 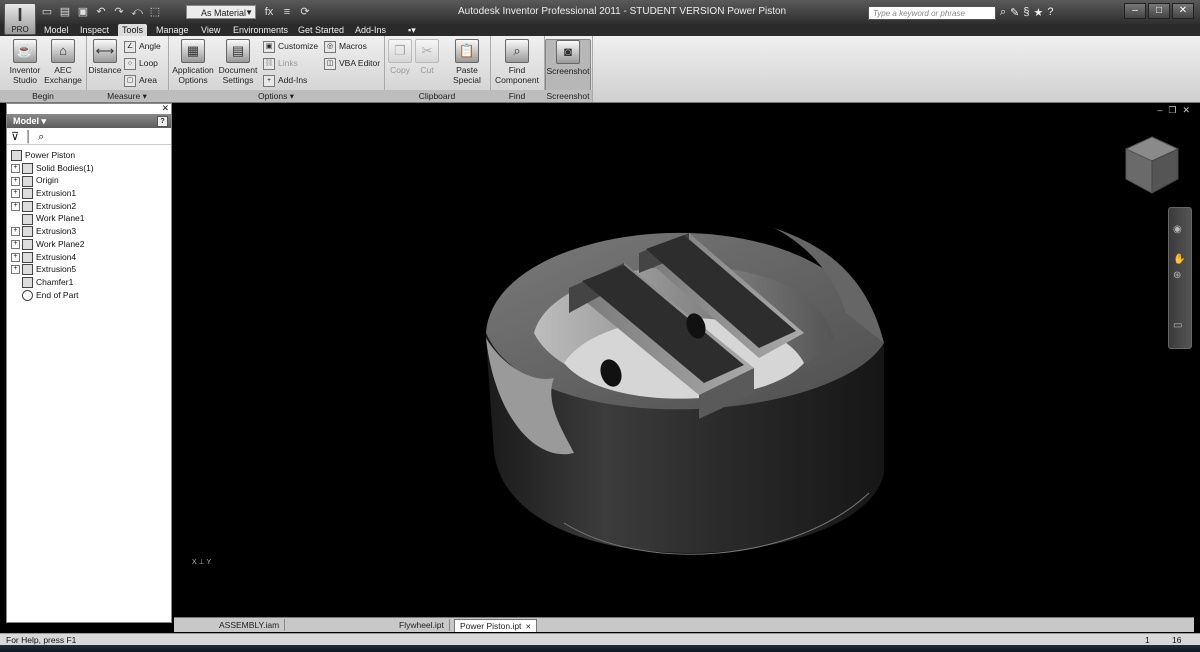 What do you see at coordinates (1026, 12) in the screenshot?
I see `subscription-icon: §` at bounding box center [1026, 12].